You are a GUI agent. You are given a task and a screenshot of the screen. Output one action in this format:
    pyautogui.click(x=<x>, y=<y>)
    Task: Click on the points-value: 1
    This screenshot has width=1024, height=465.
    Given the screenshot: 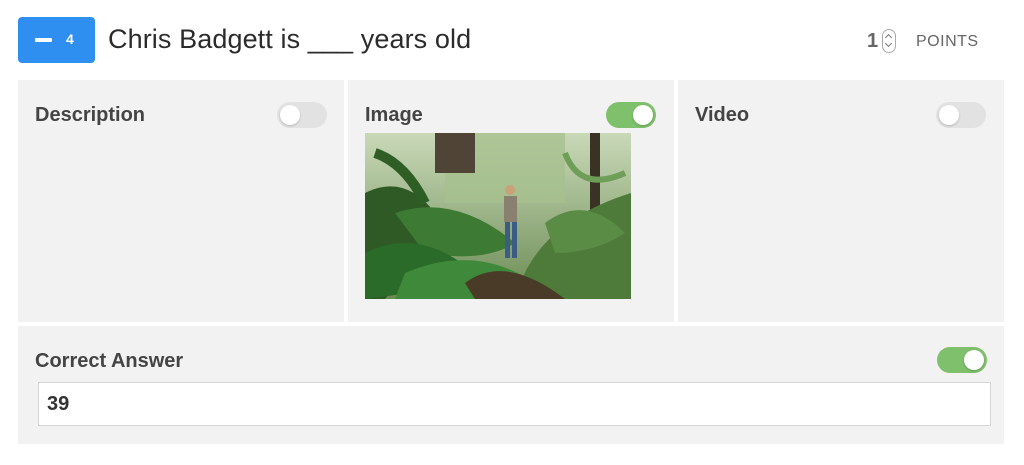 What is the action you would take?
    pyautogui.click(x=872, y=41)
    